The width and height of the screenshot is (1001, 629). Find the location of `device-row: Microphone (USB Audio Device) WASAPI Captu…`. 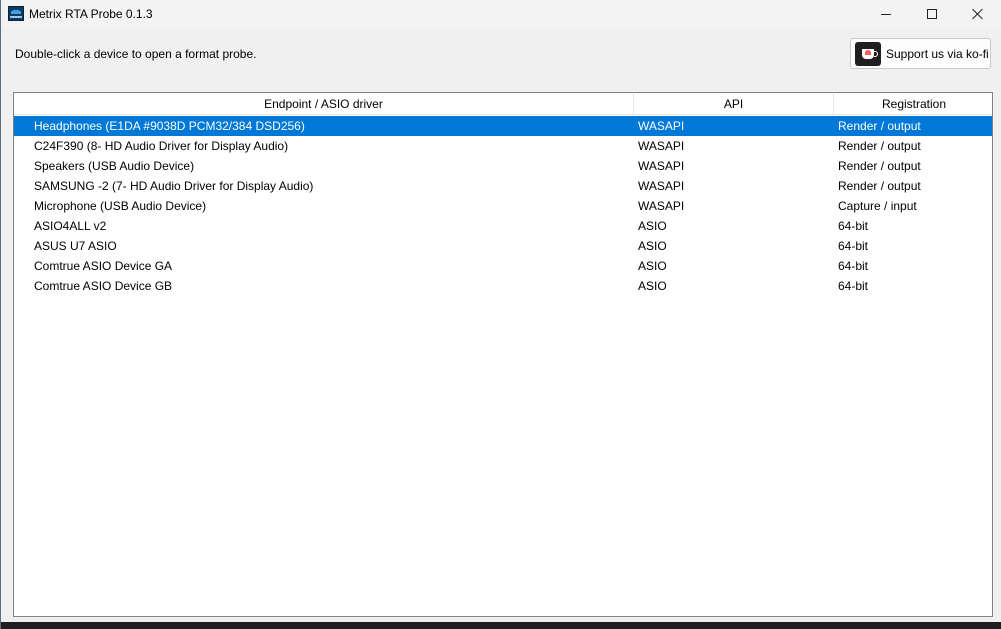

device-row: Microphone (USB Audio Device) WASAPI Captu… is located at coordinates (503, 206).